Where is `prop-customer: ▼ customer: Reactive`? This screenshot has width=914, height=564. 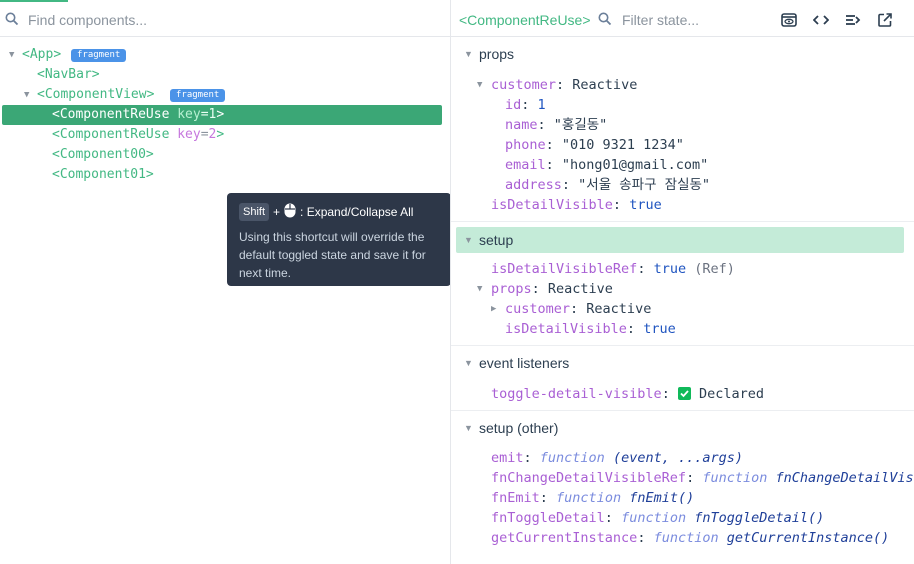 prop-customer: ▼ customer: Reactive is located at coordinates (557, 85).